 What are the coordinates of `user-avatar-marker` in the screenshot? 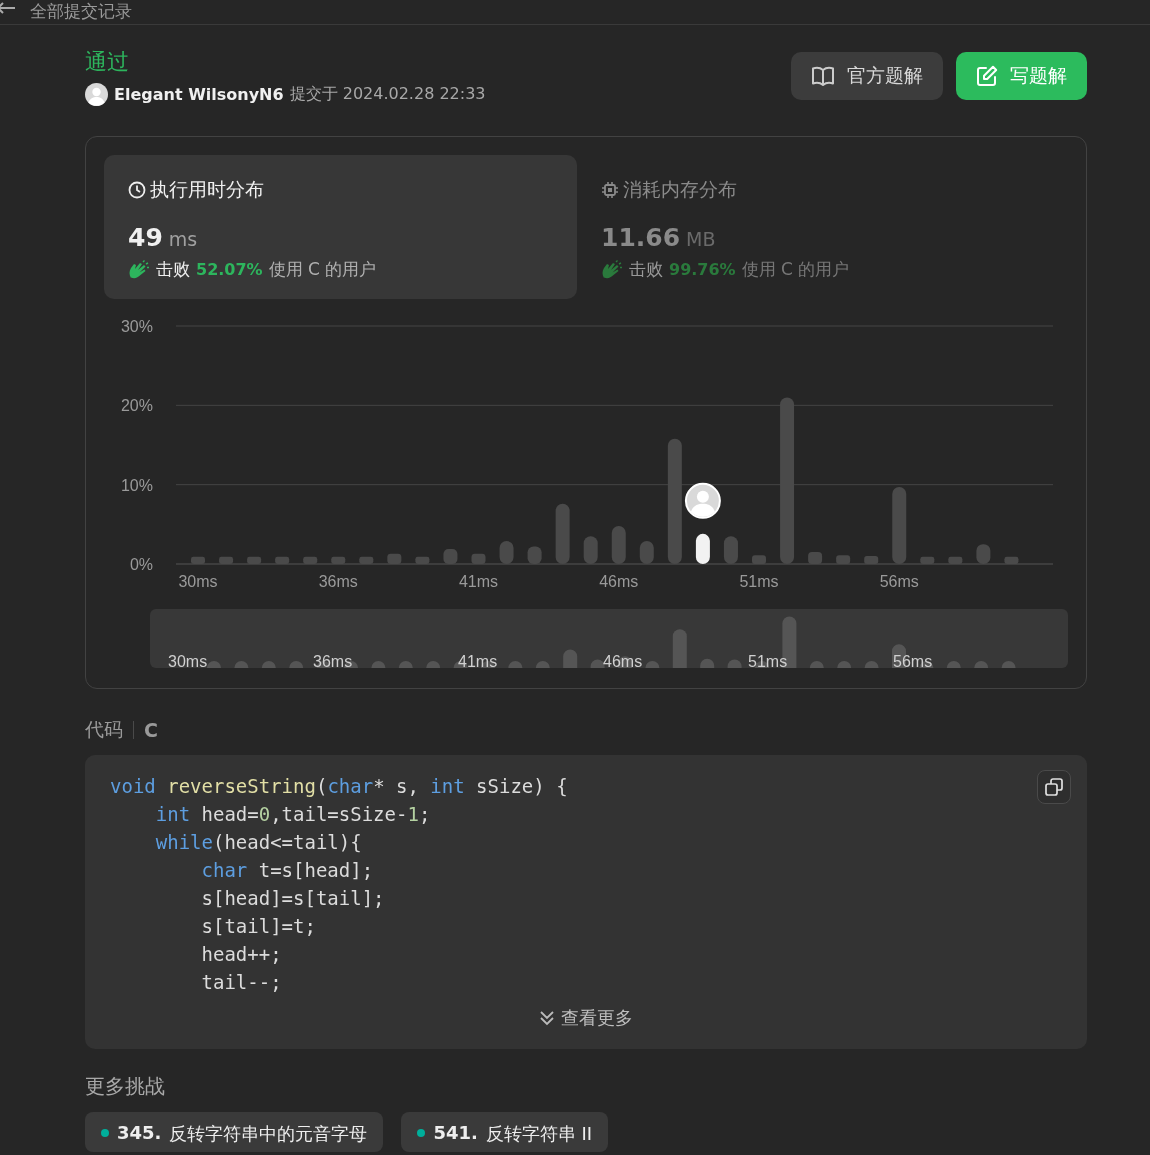 It's located at (702, 500).